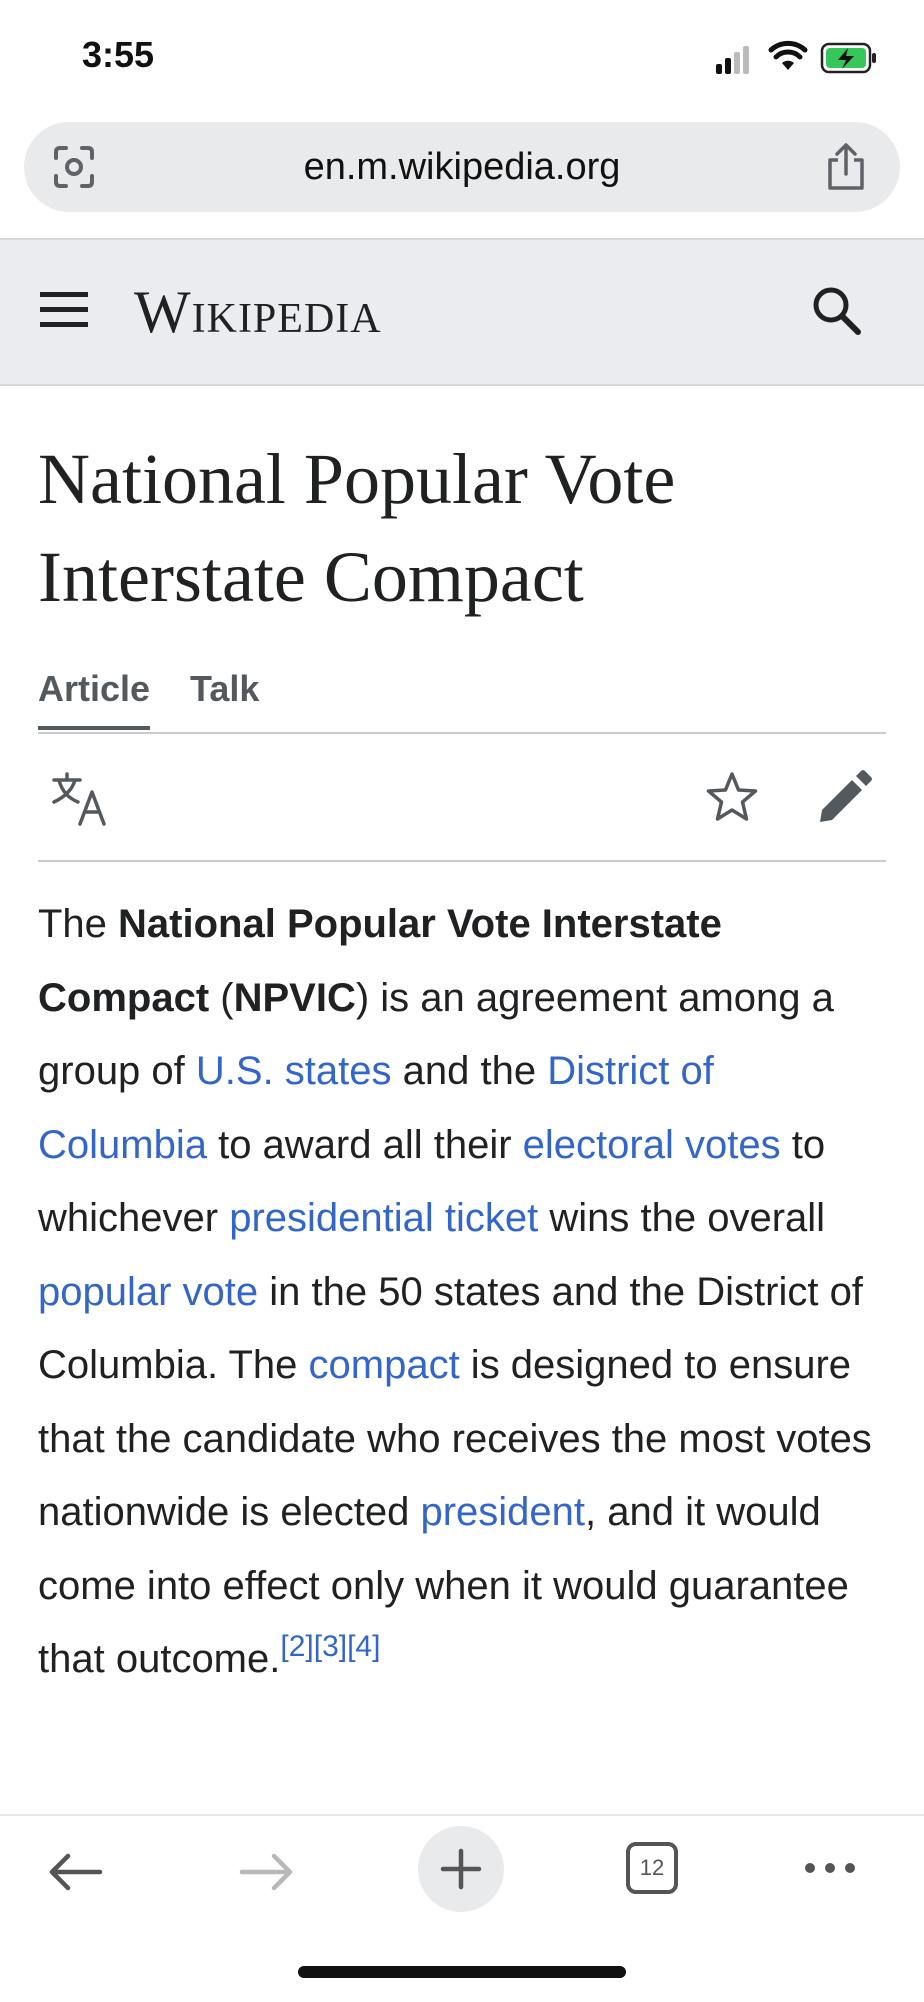 This screenshot has height=2002, width=924. Describe the element at coordinates (462, 58) in the screenshot. I see `status-bar: 3:55` at that location.